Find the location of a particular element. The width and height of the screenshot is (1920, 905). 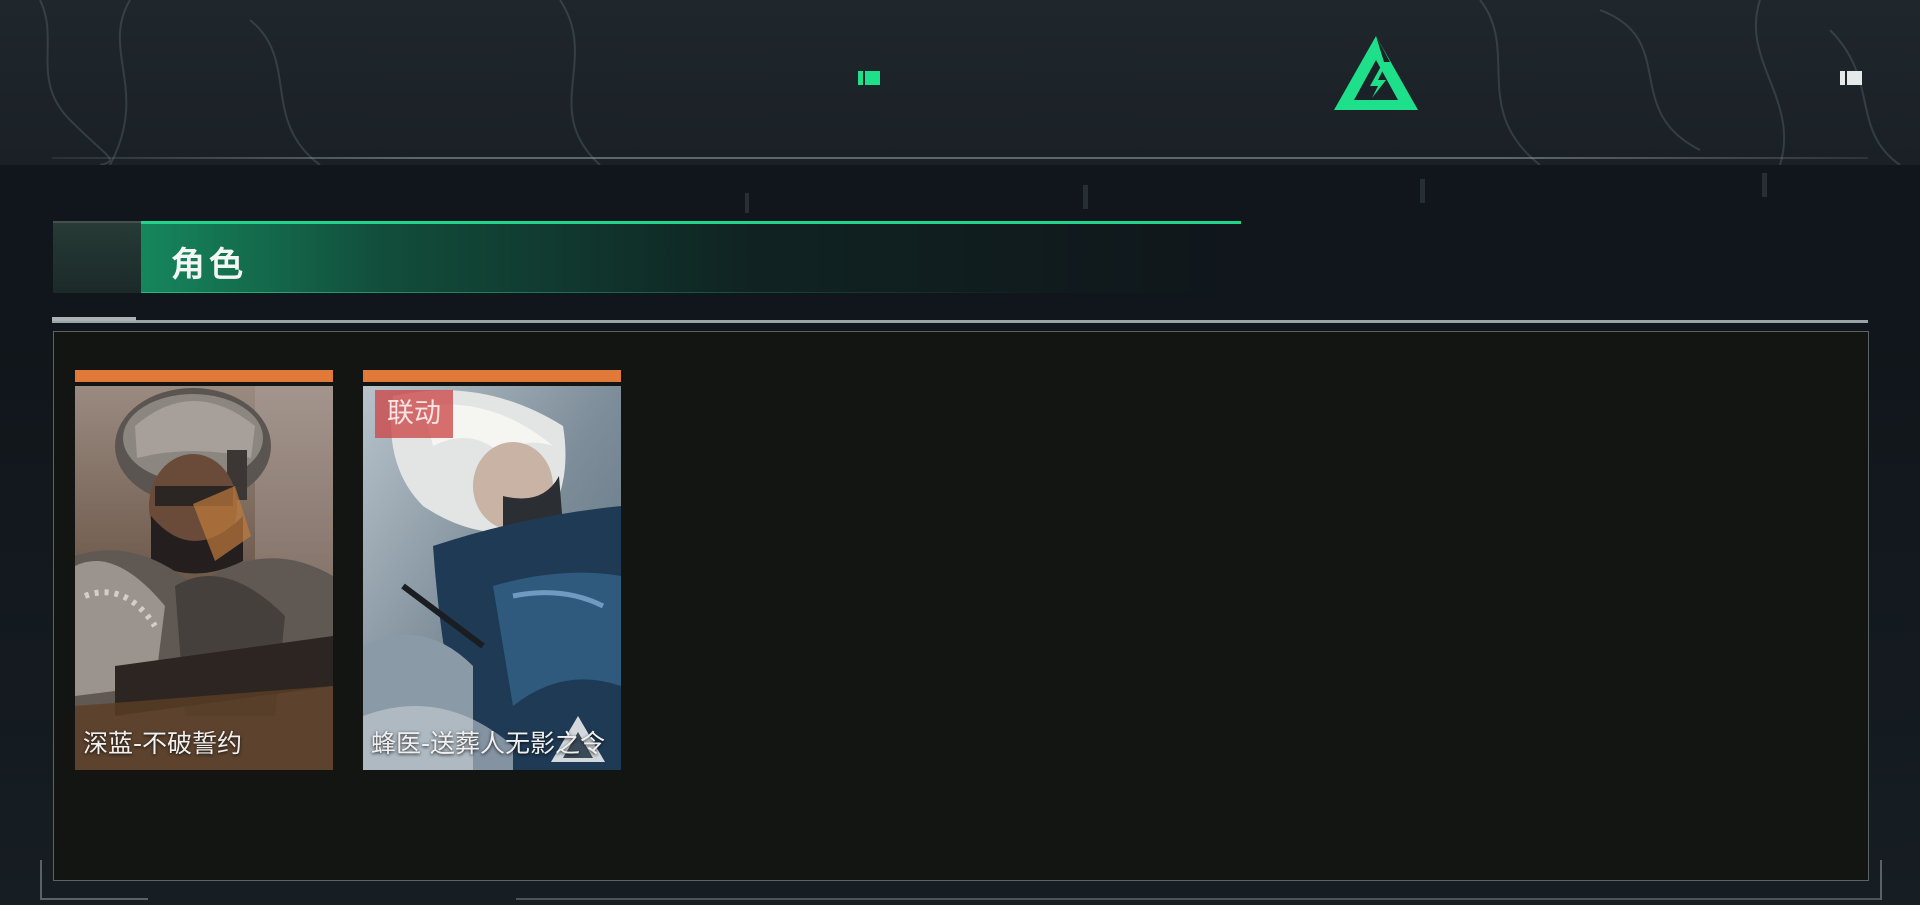

frame-corner-left is located at coordinates (94, 880).